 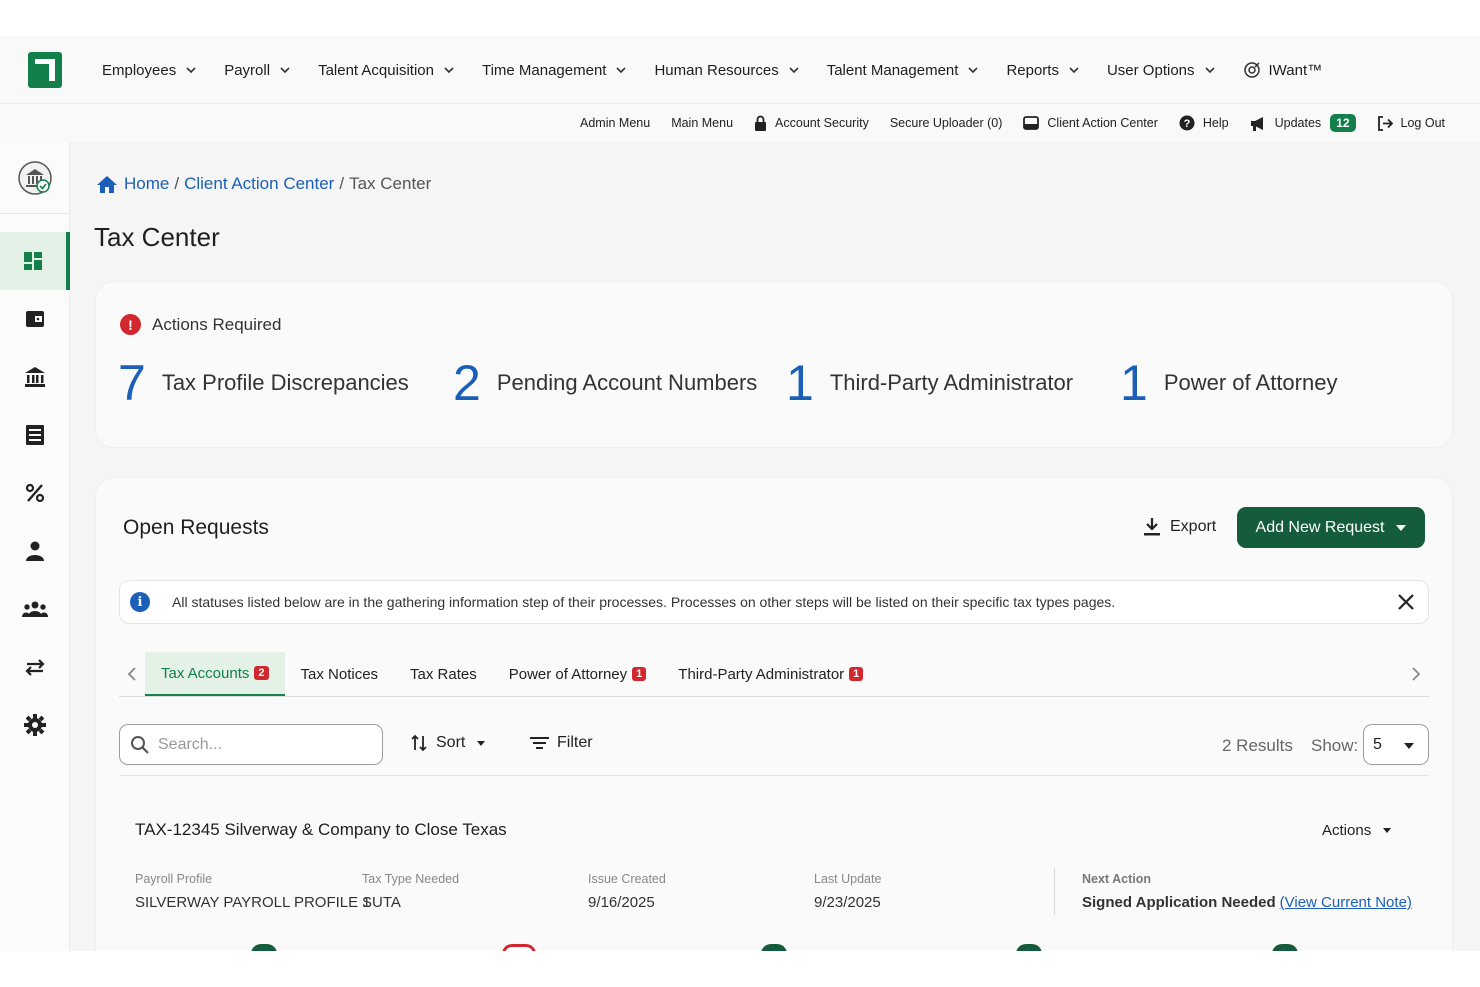 What do you see at coordinates (205, 673) in the screenshot?
I see `tab-label: Tax Accounts` at bounding box center [205, 673].